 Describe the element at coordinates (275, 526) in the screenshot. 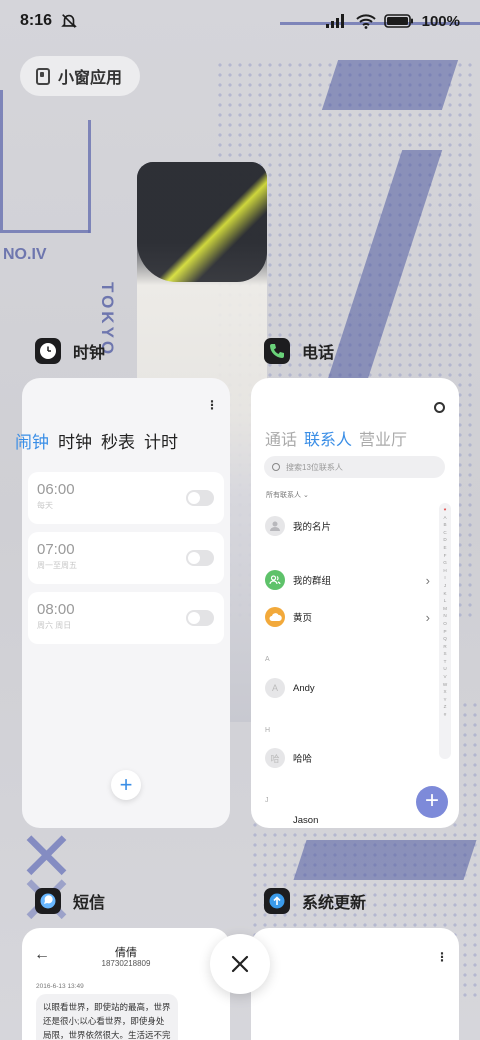

I see `avatar` at that location.